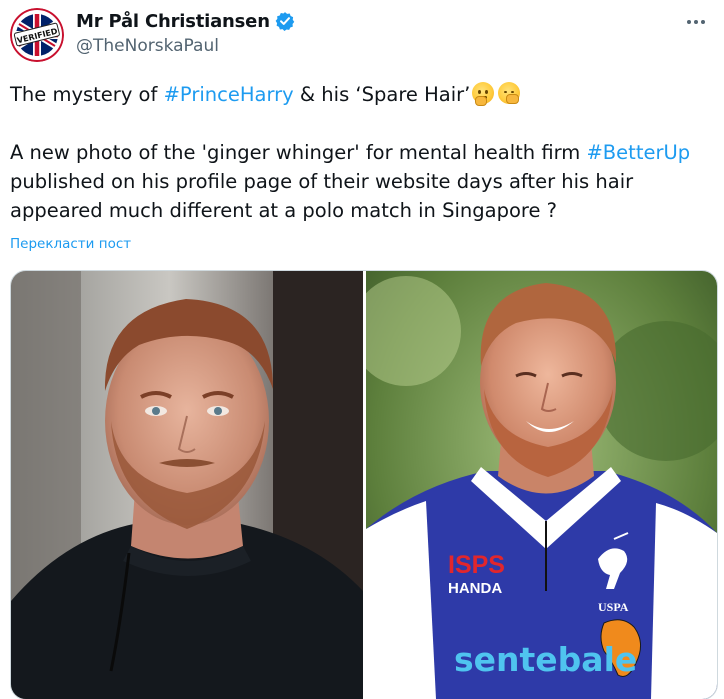 Image resolution: width=724 pixels, height=699 pixels. I want to click on hashtag-link-betterup: #BetterUp, so click(638, 152).